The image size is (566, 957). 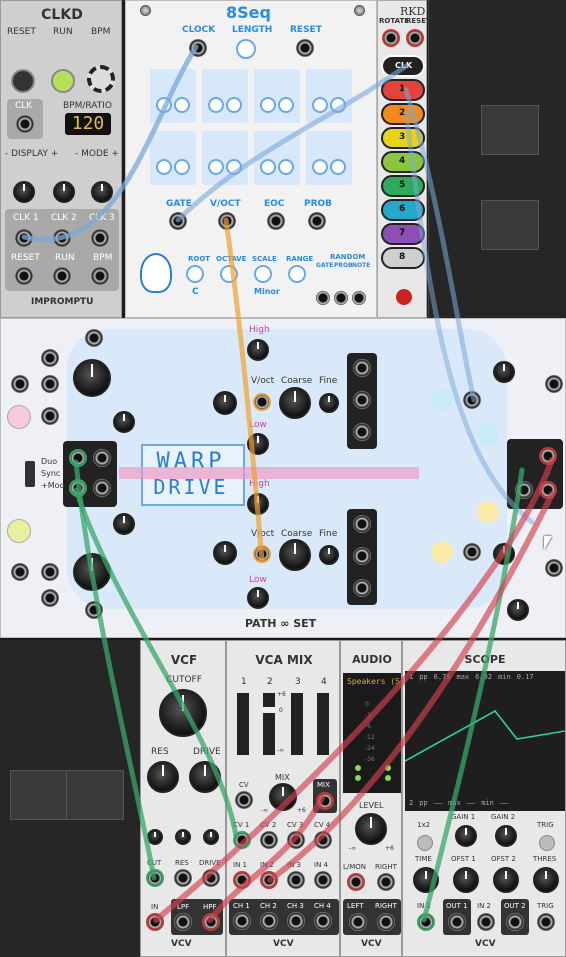 I want to click on 8seq-random-gate-jack, so click(x=323, y=298).